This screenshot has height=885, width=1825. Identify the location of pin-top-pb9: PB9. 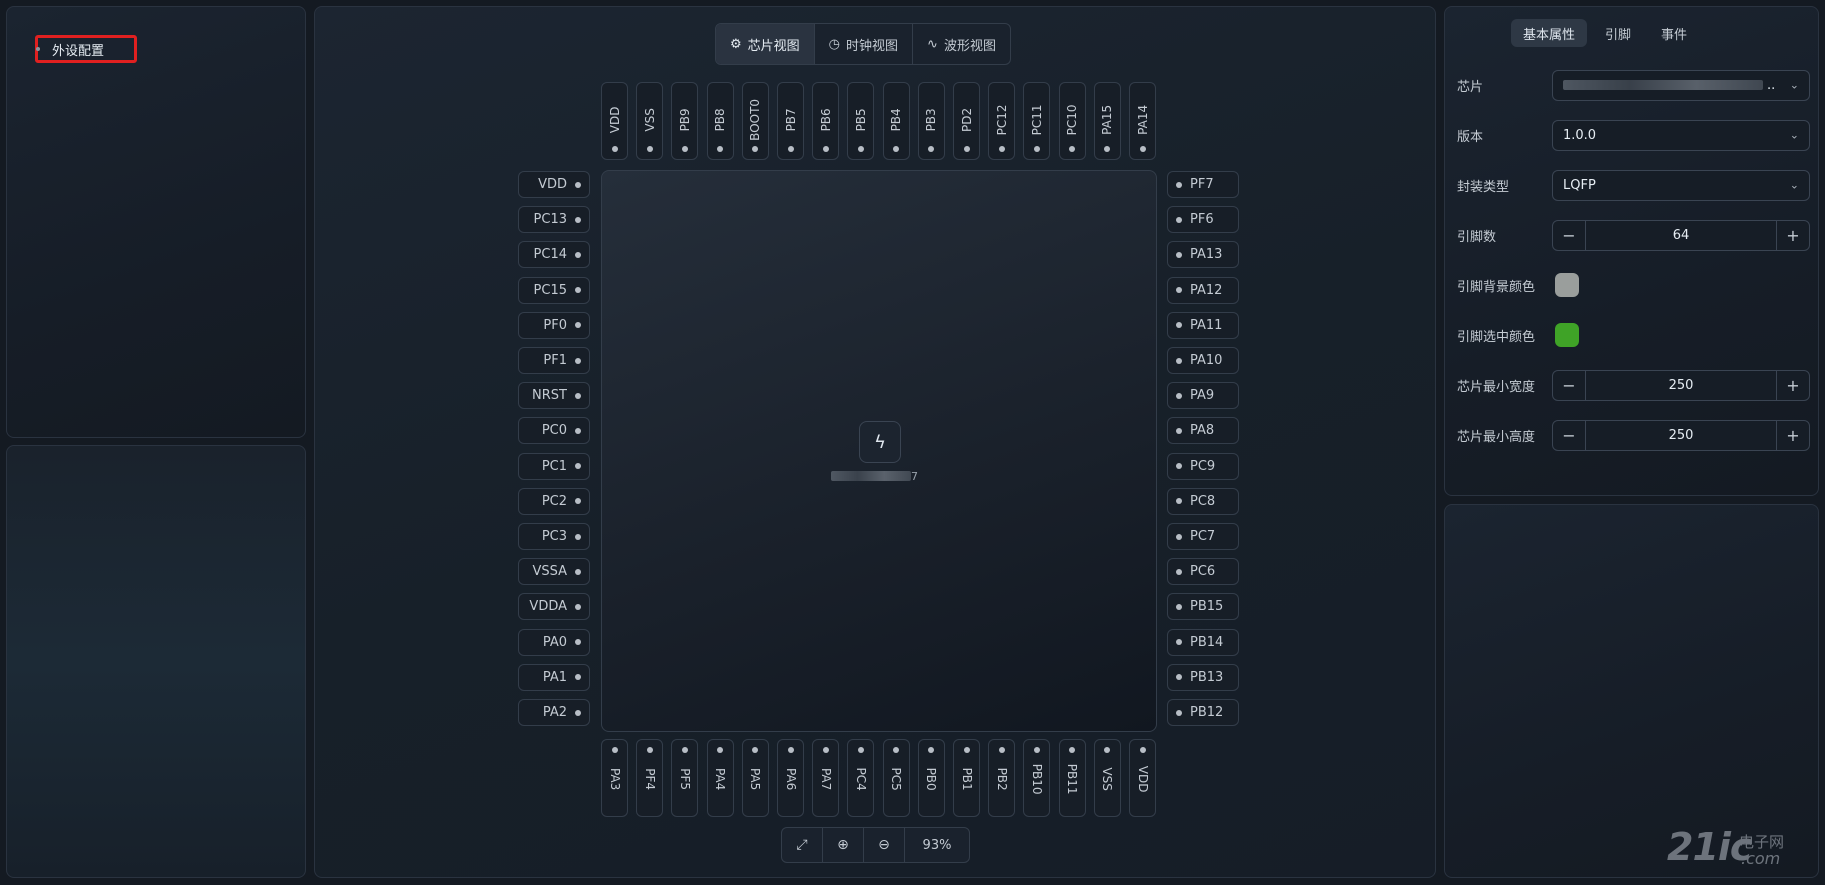
(685, 121).